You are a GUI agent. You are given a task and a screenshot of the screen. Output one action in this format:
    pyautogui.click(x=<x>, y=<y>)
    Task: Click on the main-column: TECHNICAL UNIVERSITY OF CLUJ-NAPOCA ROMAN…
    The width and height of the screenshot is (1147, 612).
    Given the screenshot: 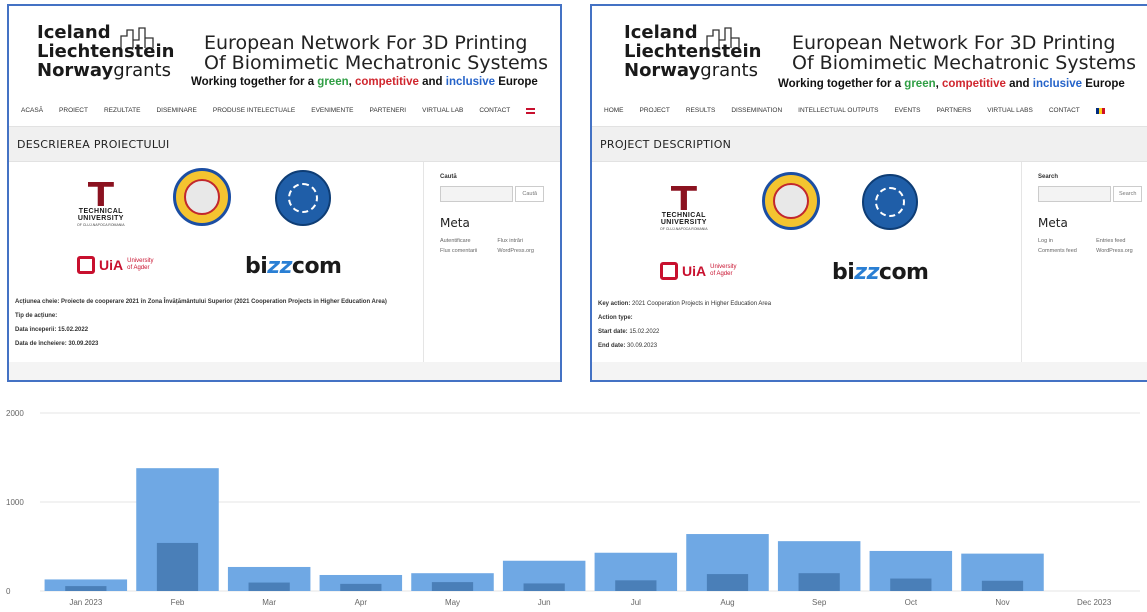 What is the action you would take?
    pyautogui.click(x=216, y=262)
    